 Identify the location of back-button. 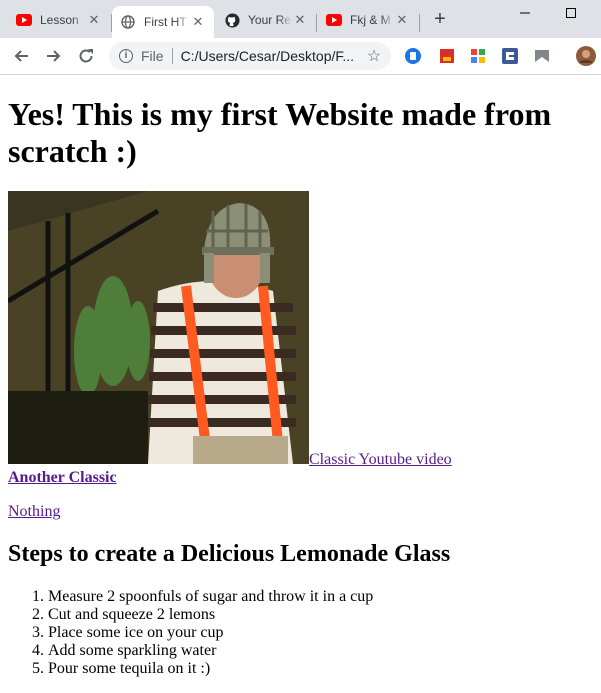
(21, 56).